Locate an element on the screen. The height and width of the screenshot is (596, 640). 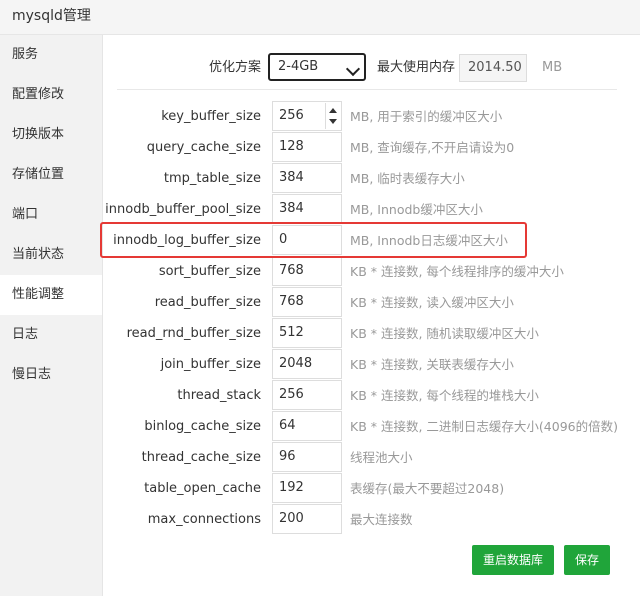
param-label: innodb_log_buffer_size is located at coordinates (187, 240).